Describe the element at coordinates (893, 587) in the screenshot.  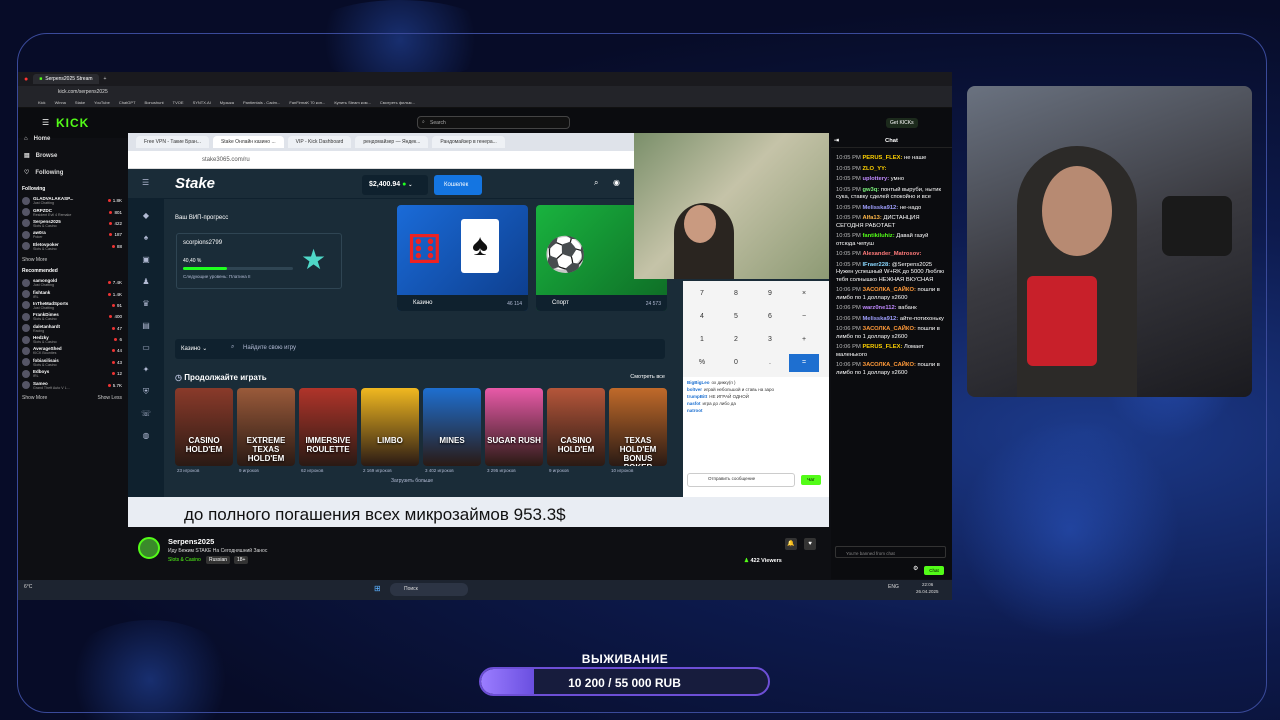
I see `language-indicator: ENG` at that location.